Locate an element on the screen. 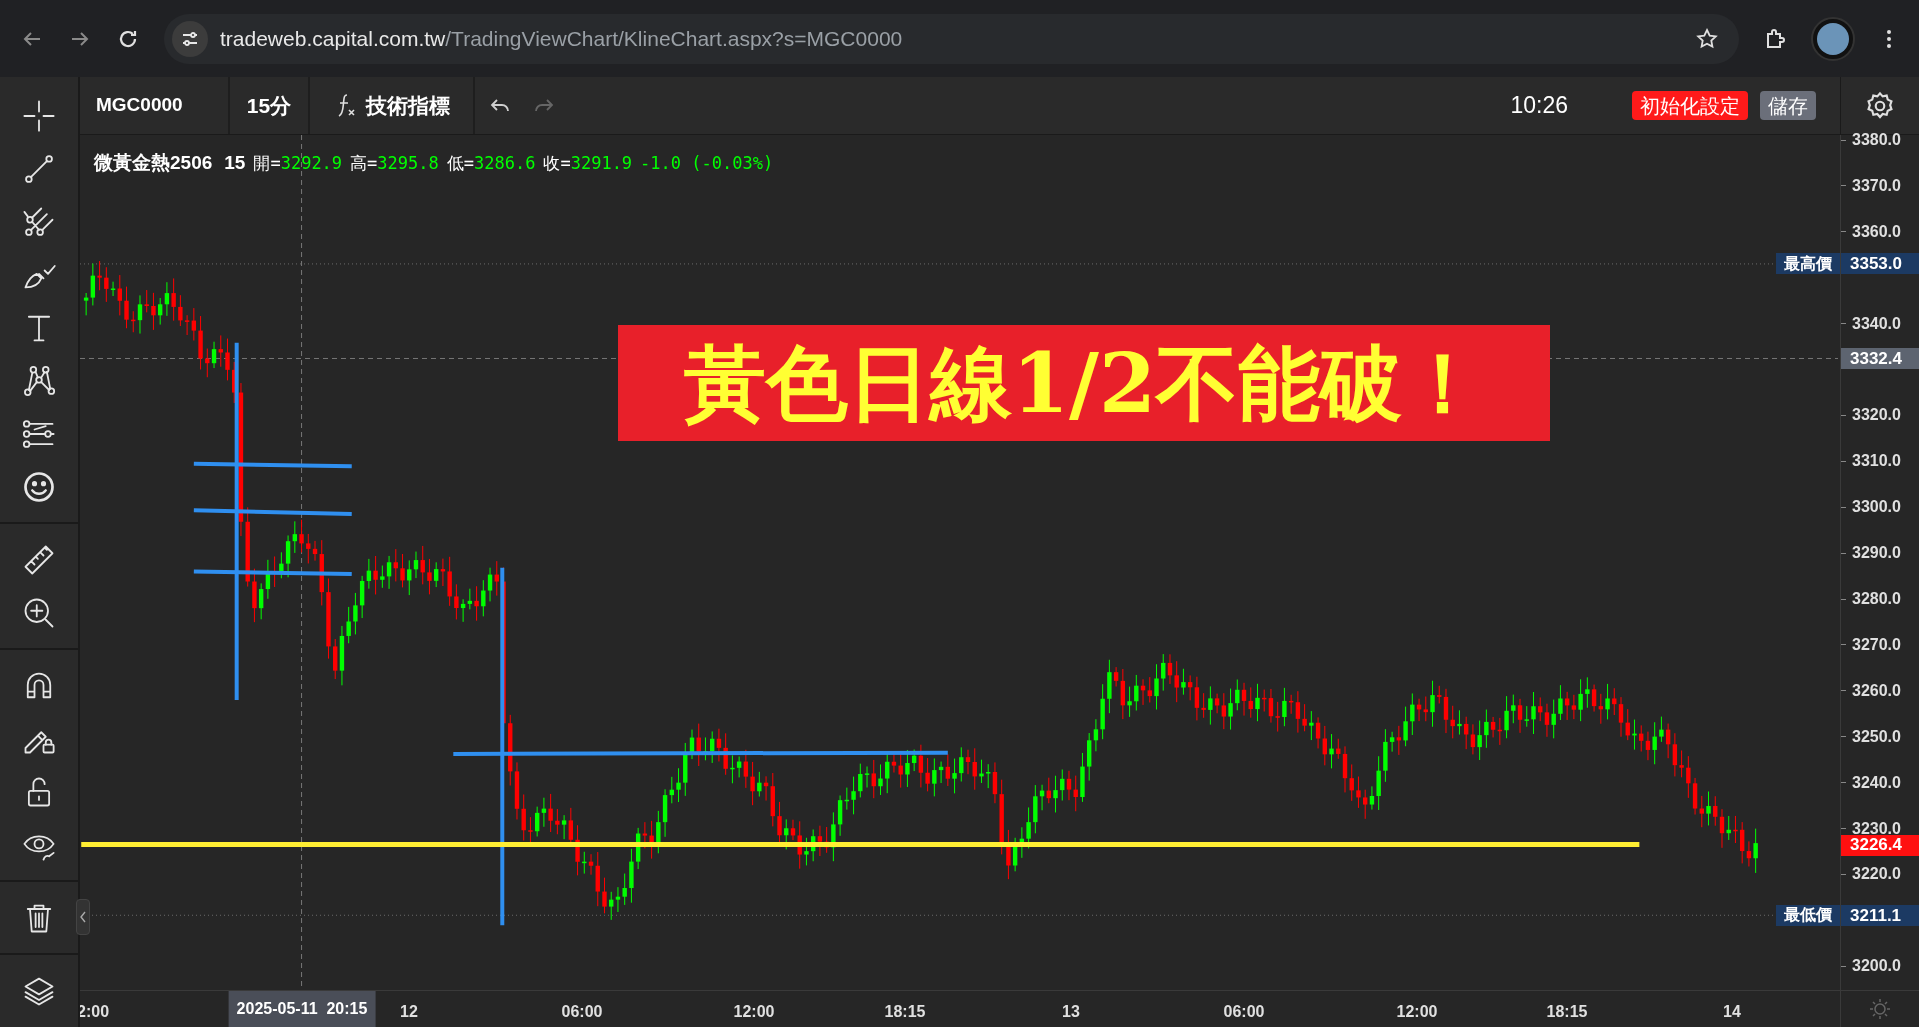 Image resolution: width=1919 pixels, height=1027 pixels. price-change: -1.0 (-0.03%) is located at coordinates (707, 163).